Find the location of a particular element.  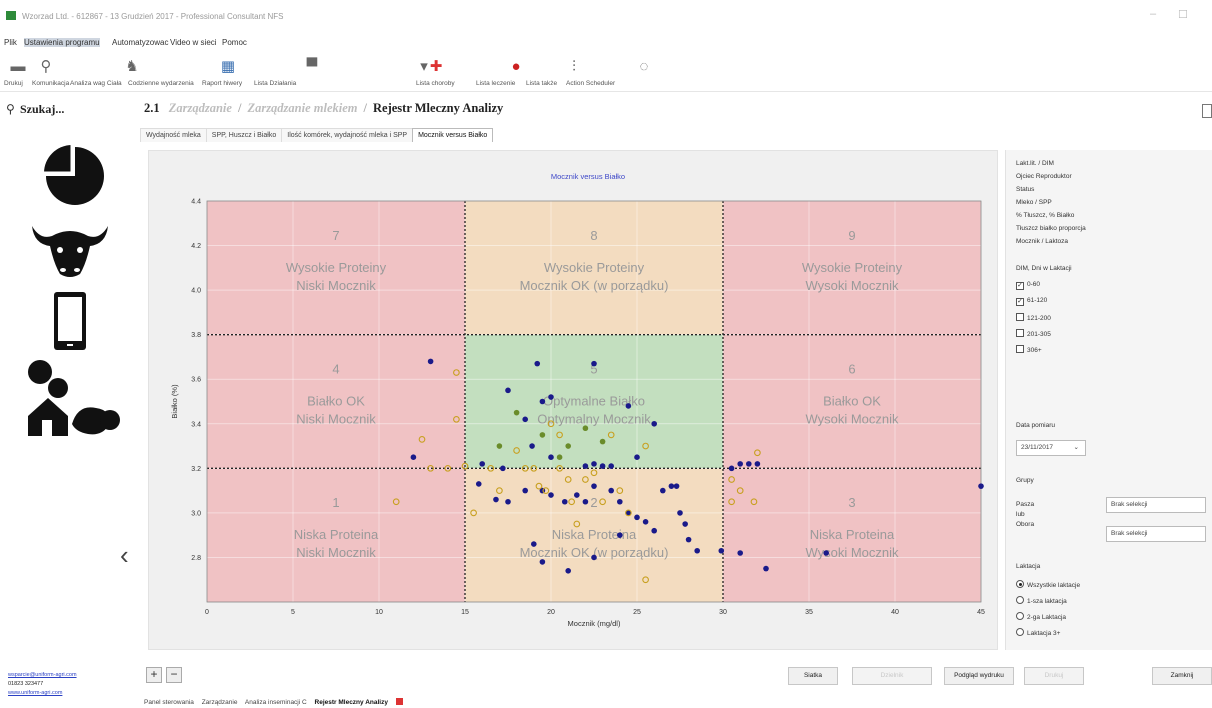

tab-urea-vs-protein: Mocznik versus Białko is located at coordinates (453, 135).